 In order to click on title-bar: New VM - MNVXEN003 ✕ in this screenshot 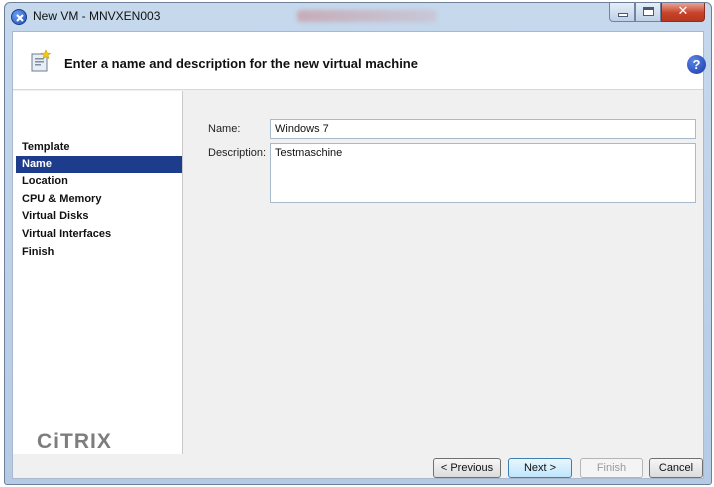, I will do `click(358, 17)`.